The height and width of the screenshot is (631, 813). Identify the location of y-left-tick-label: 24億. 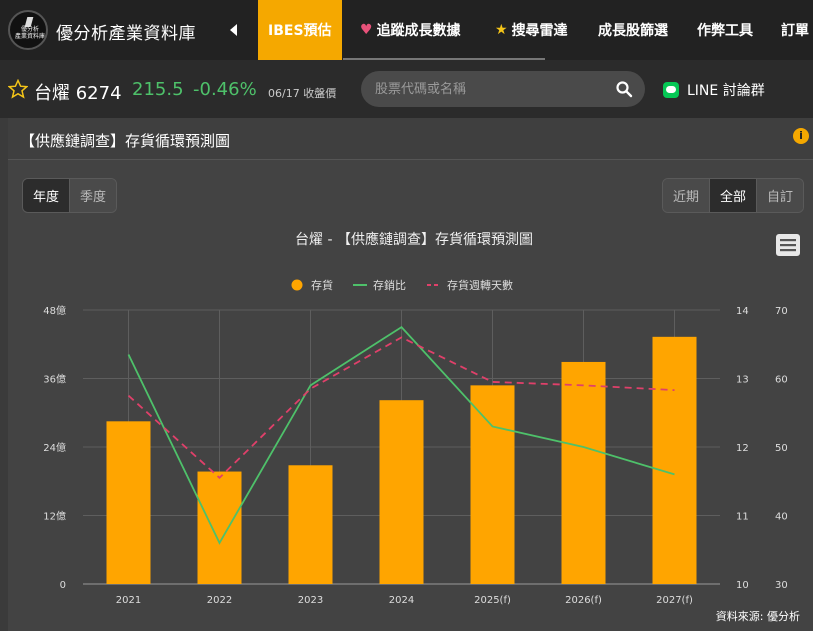
(54, 447).